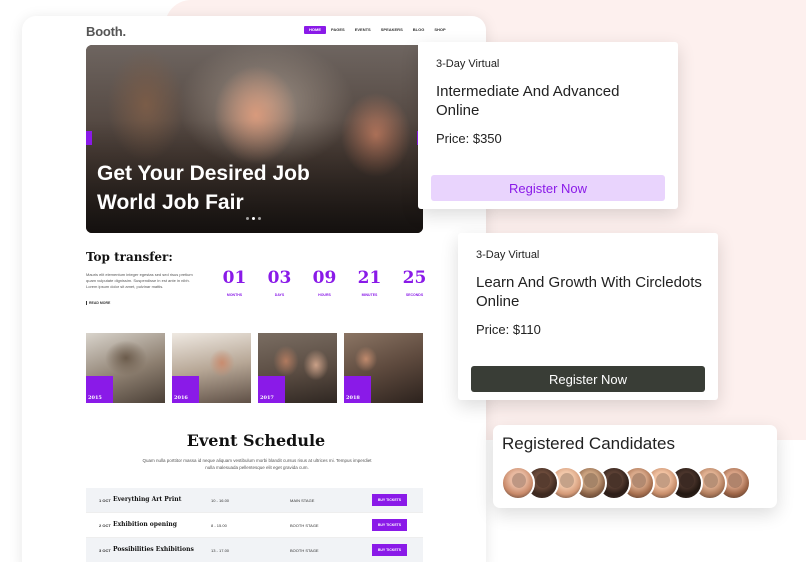 The height and width of the screenshot is (562, 806). Describe the element at coordinates (254, 368) in the screenshot. I see `gallery: 2015 2016 2017 2018` at that location.